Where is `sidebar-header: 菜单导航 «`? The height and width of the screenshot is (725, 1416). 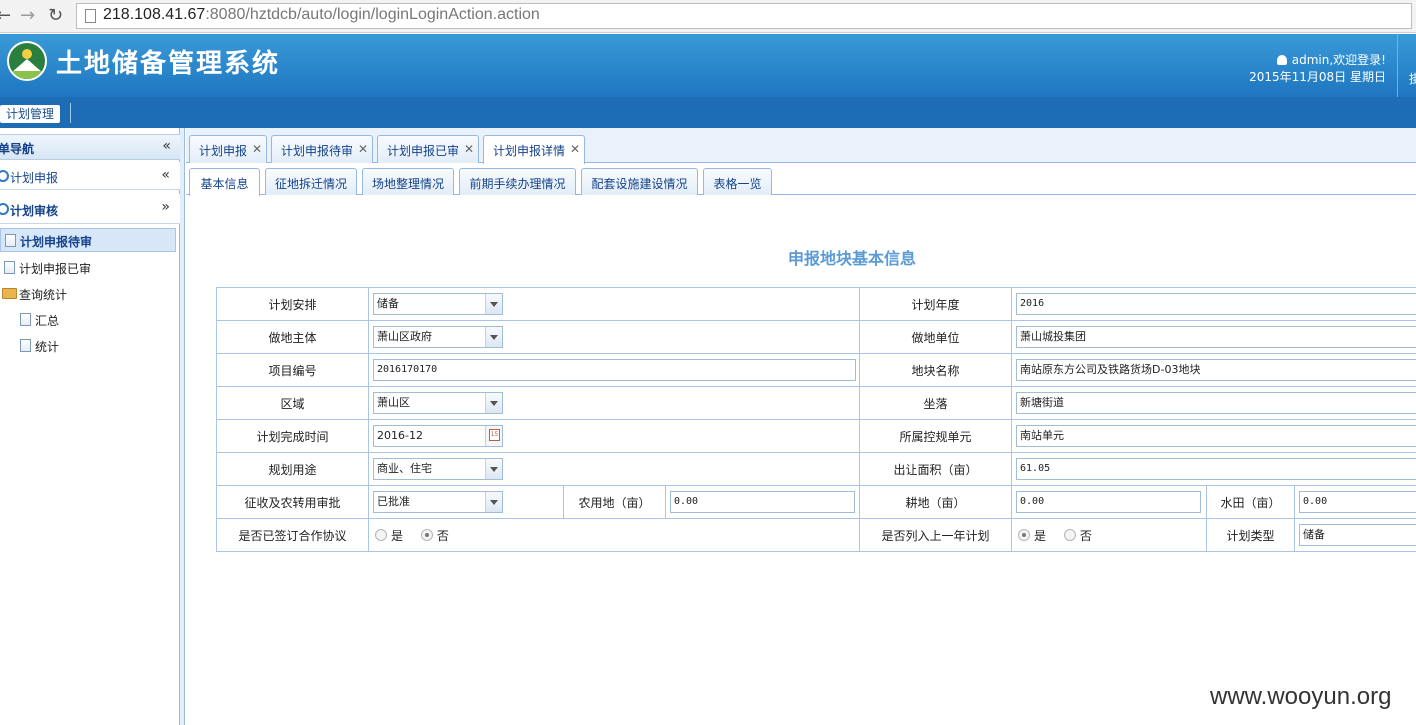 sidebar-header: 菜单导航 « is located at coordinates (90, 147).